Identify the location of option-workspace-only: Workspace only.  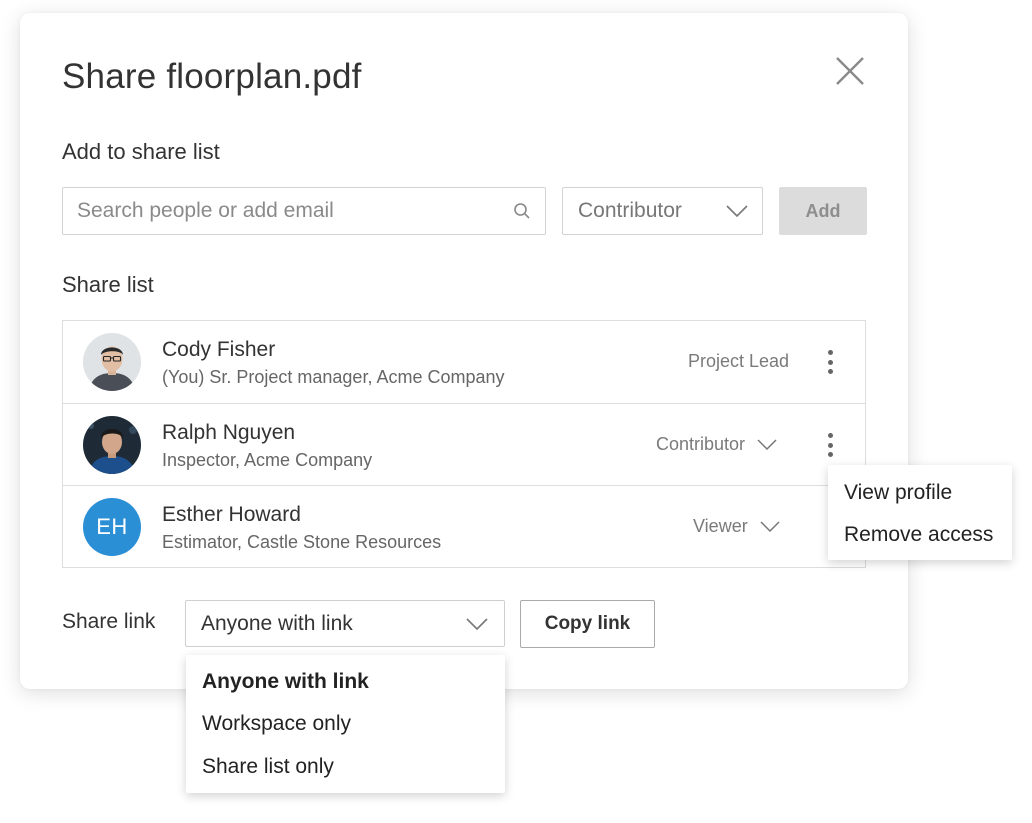
(276, 724).